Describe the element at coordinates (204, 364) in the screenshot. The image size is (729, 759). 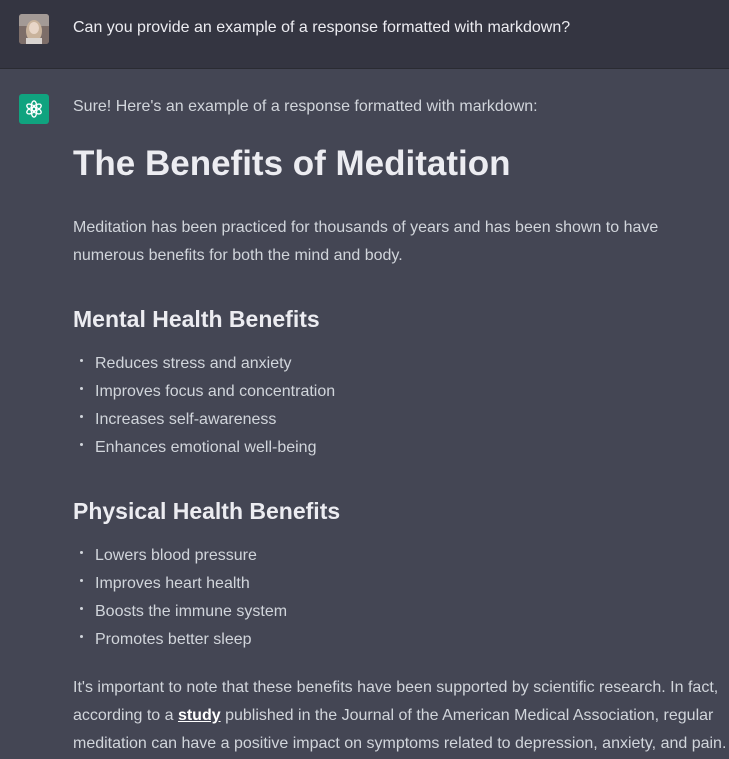
I see `list-item: Reduces stress and anxiety` at that location.